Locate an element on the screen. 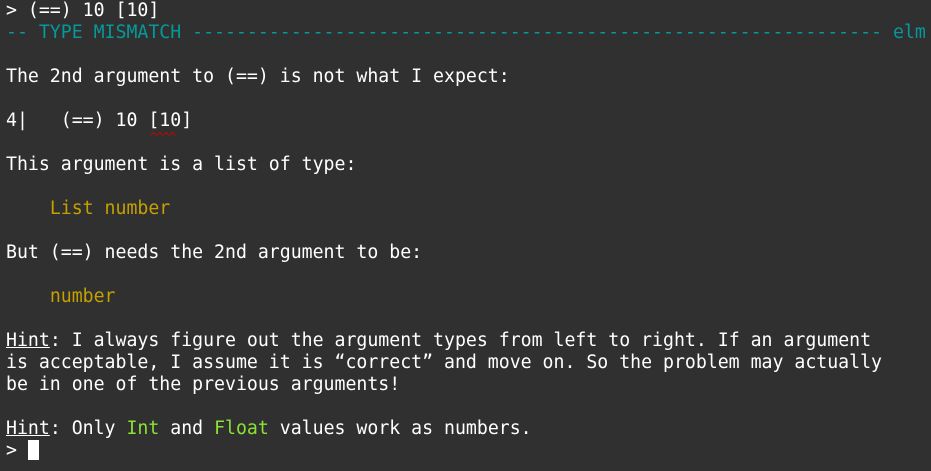 This screenshot has height=471, width=931. error-underline: ^^^^ is located at coordinates (163, 137).